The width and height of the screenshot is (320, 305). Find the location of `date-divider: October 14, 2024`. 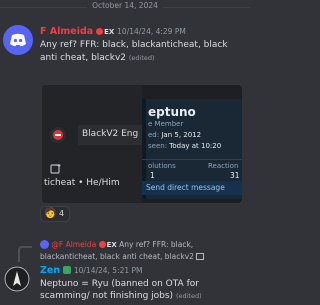

date-divider: October 14, 2024 is located at coordinates (125, 7).